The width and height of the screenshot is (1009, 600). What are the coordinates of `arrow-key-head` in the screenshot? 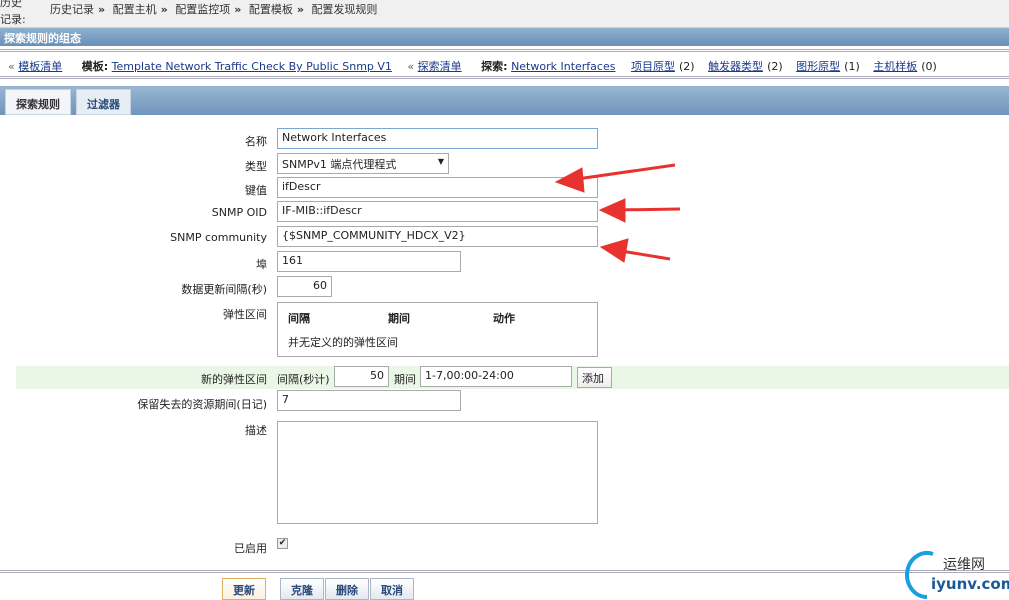 It's located at (569, 180).